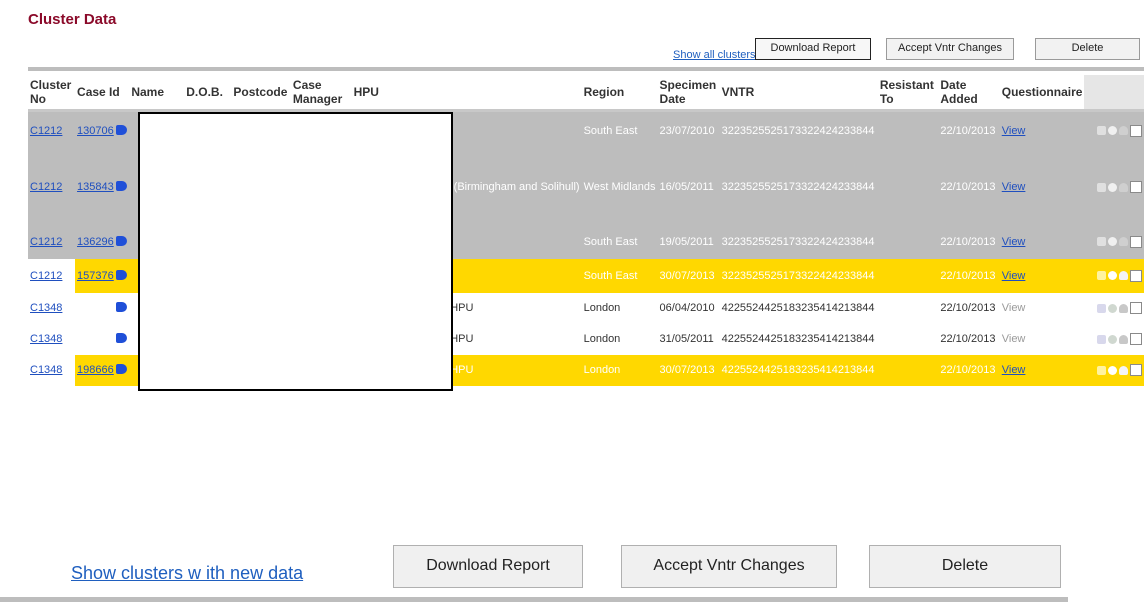 This screenshot has height=603, width=1144. Describe the element at coordinates (688, 93) in the screenshot. I see `col-specimen-date: Specimen Date` at that location.